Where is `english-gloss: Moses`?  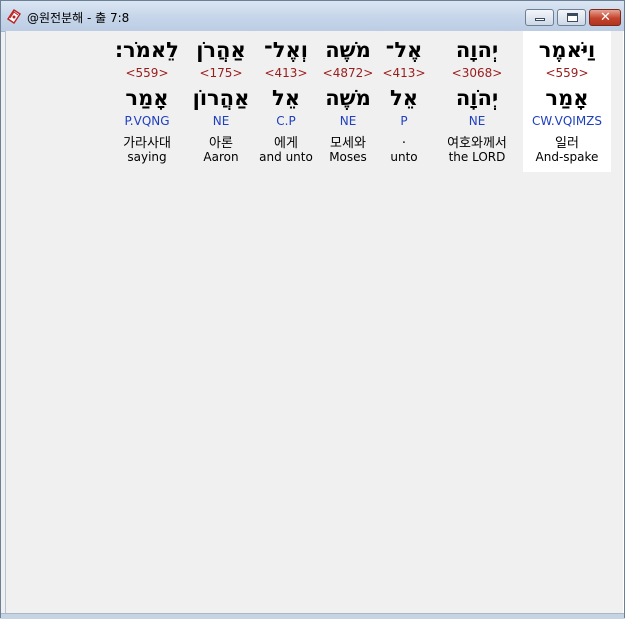 english-gloss: Moses is located at coordinates (348, 157).